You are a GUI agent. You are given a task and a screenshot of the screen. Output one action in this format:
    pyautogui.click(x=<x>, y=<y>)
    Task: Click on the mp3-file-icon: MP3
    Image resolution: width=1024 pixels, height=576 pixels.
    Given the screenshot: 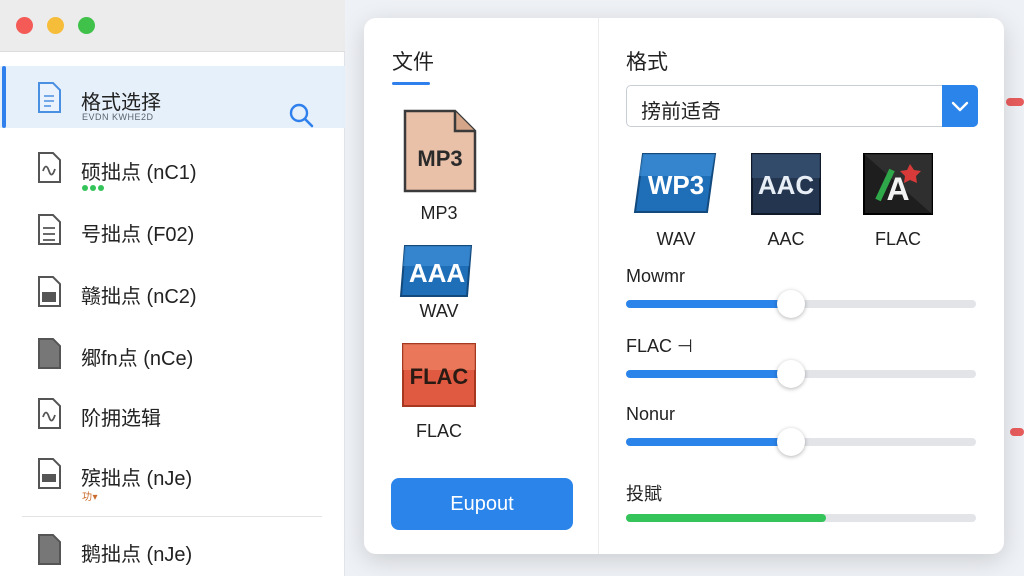 What is the action you would take?
    pyautogui.click(x=440, y=151)
    